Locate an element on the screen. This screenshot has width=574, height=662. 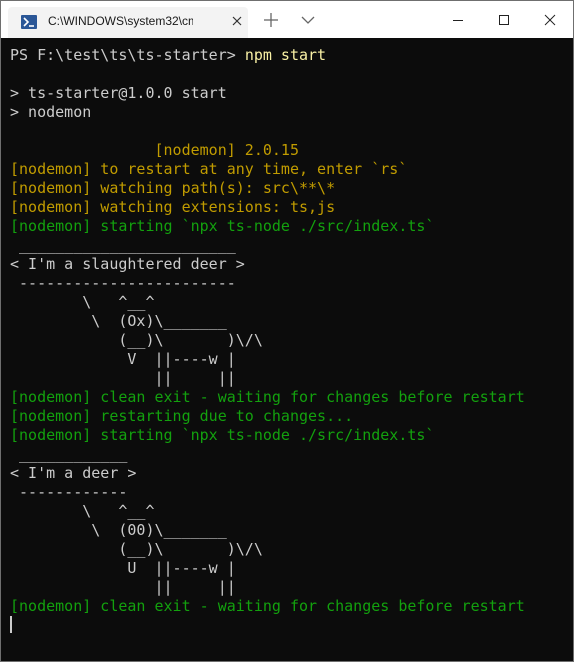
maximize-icon is located at coordinates (504, 20).